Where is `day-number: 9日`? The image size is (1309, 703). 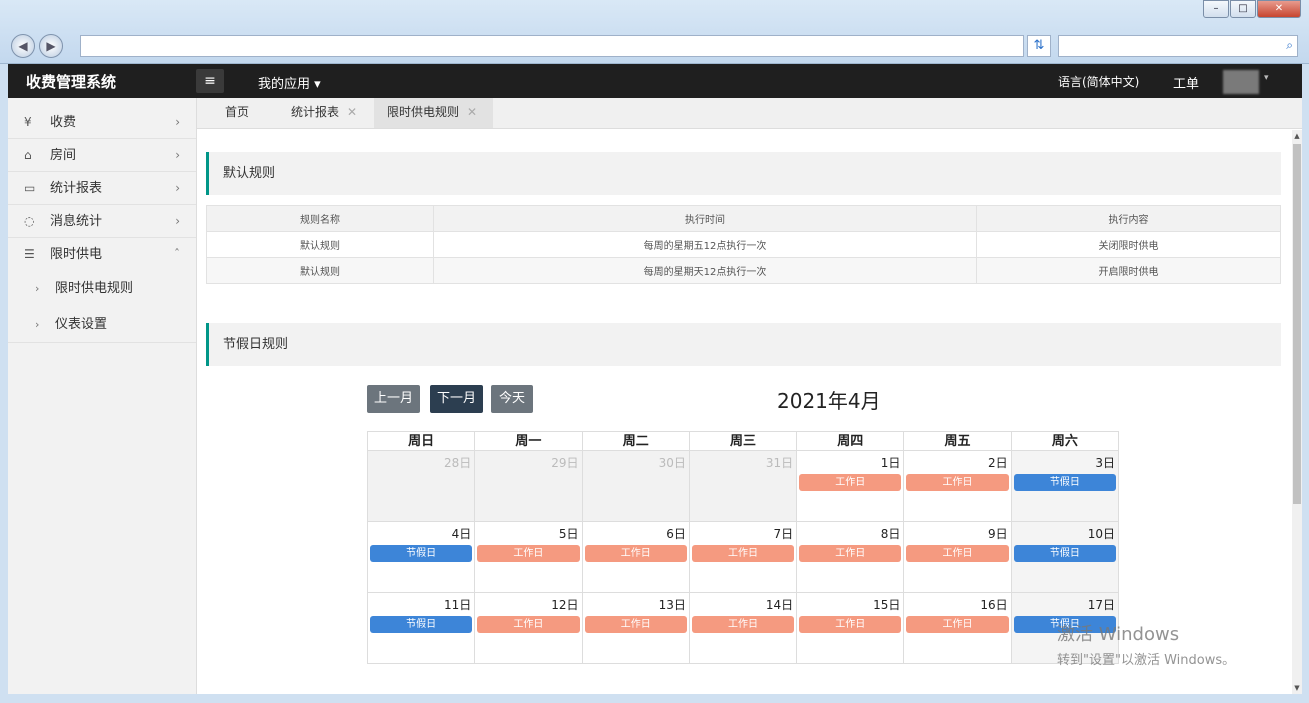
day-number: 9日 is located at coordinates (998, 534).